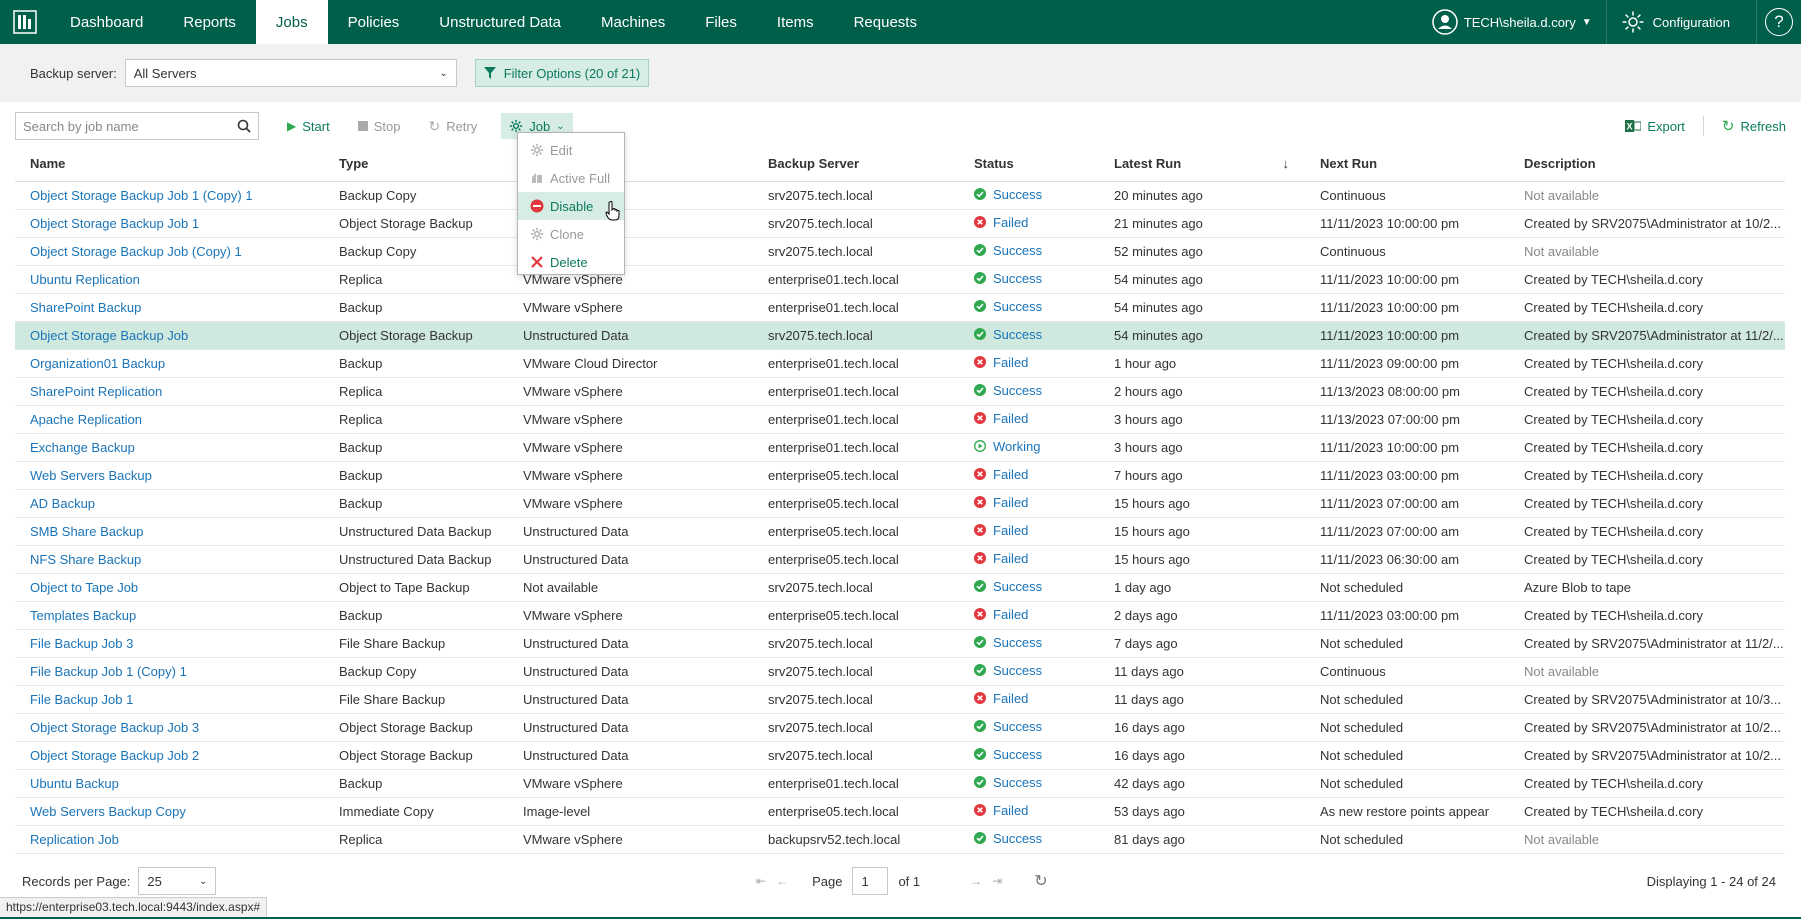 The width and height of the screenshot is (1801, 919). I want to click on nav-tab-items: Items, so click(795, 22).